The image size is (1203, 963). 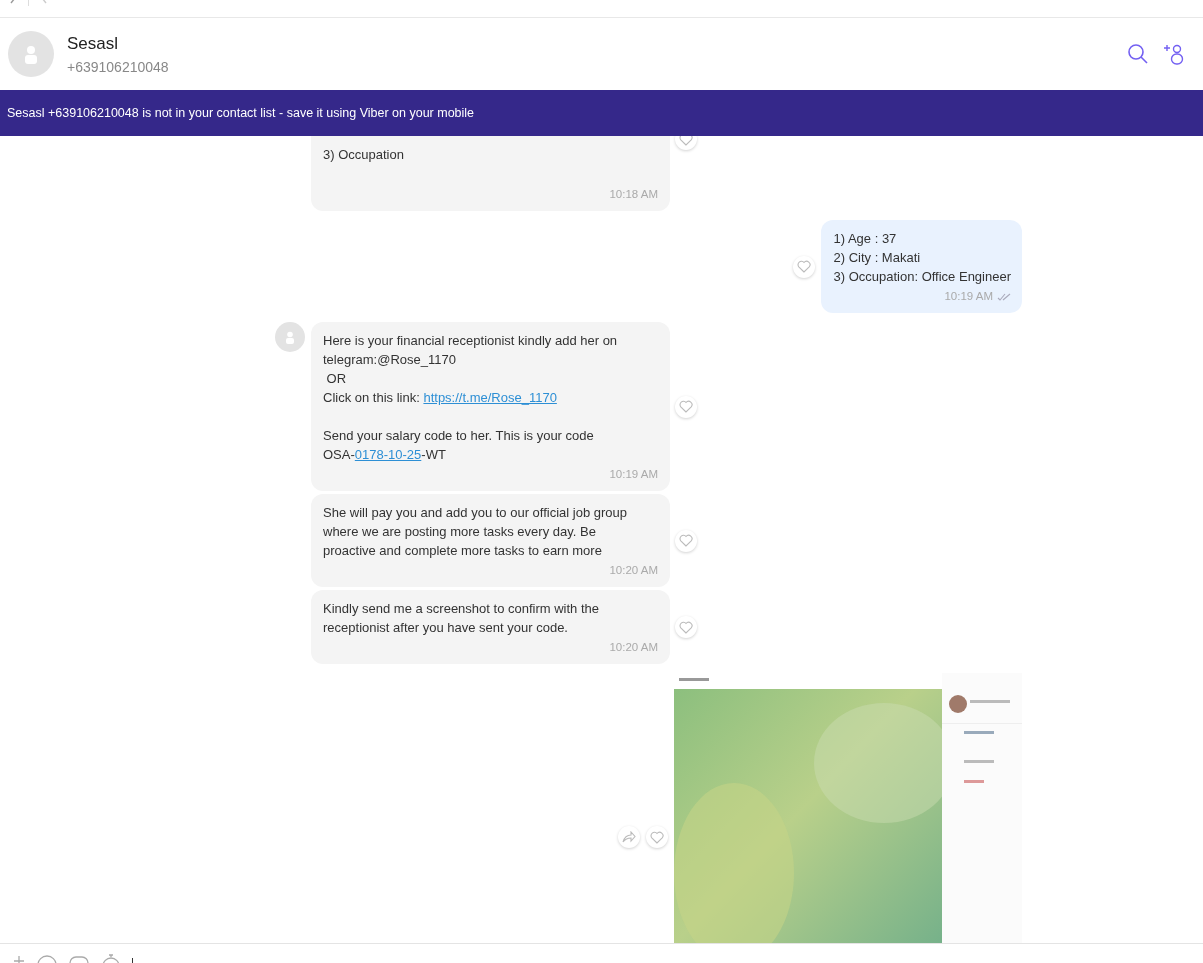 I want to click on message-text: -WT, so click(x=433, y=454).